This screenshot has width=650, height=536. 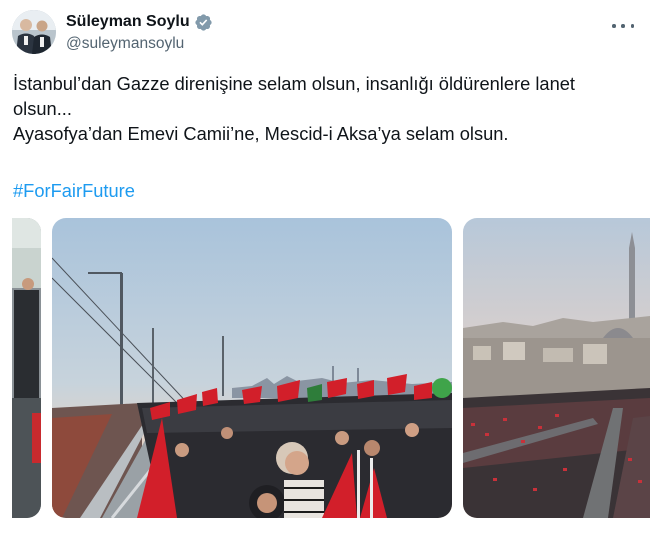 I want to click on avatar, so click(x=34, y=32).